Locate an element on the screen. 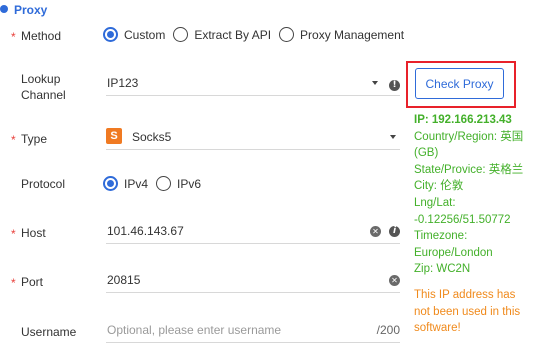 The width and height of the screenshot is (554, 349). socks5-badge-icon: S is located at coordinates (114, 136).